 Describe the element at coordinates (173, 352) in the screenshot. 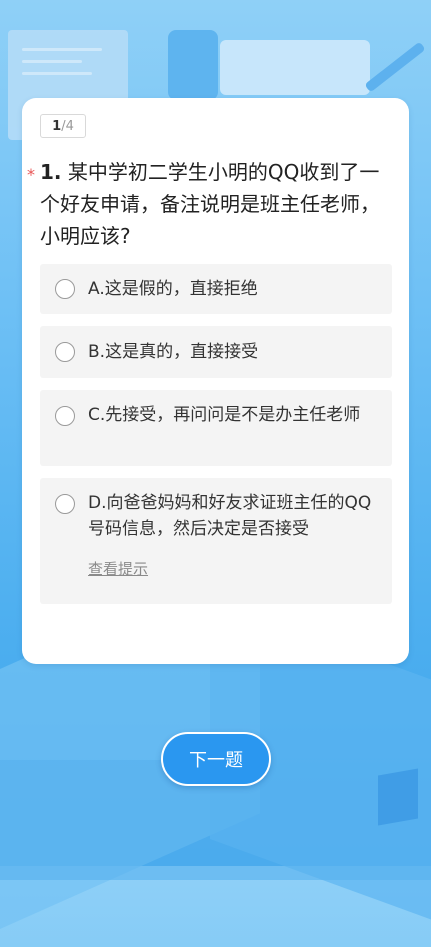

I see `option-b-label: B.这是真的，直接接受` at that location.